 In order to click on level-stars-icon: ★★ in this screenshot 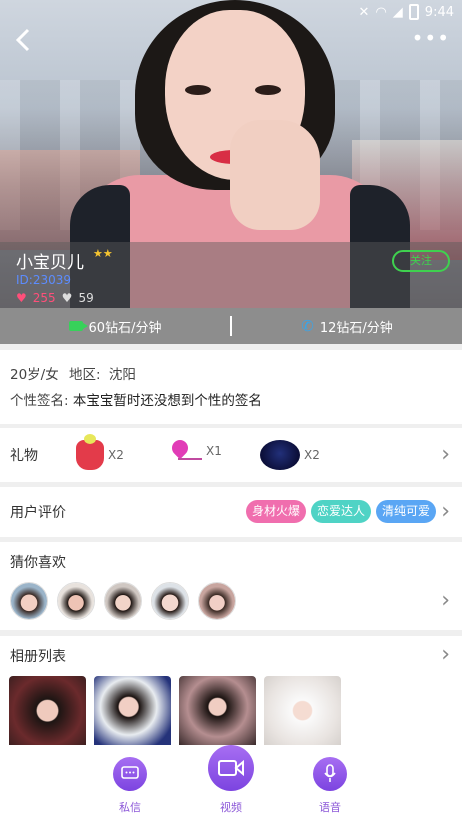, I will do `click(103, 253)`.